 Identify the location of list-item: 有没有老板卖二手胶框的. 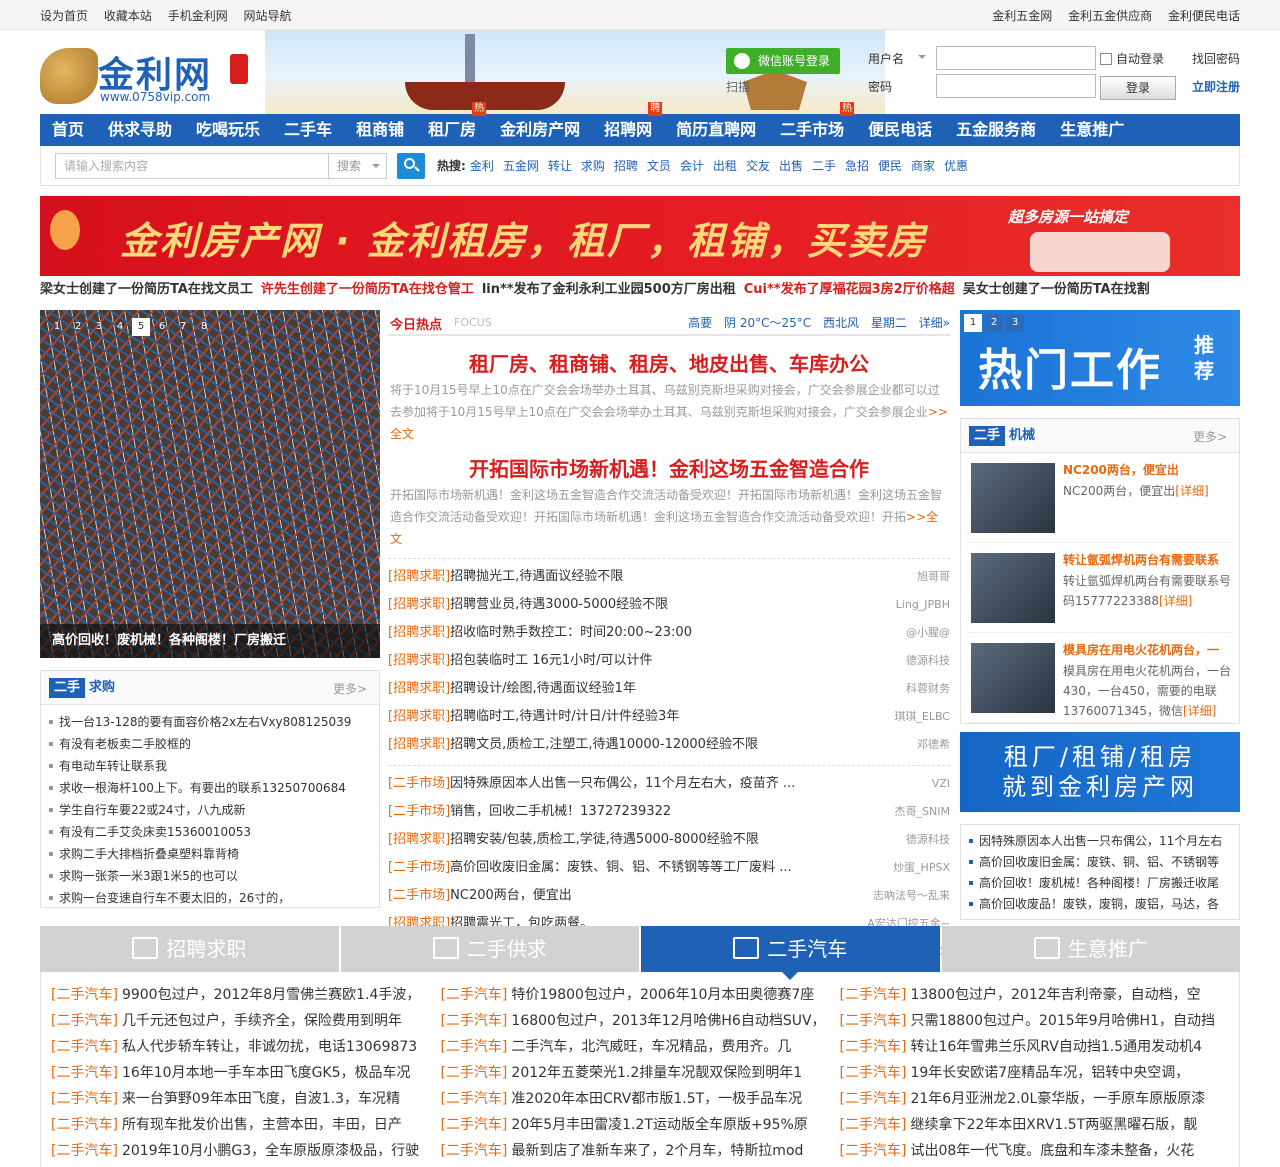
(210, 744).